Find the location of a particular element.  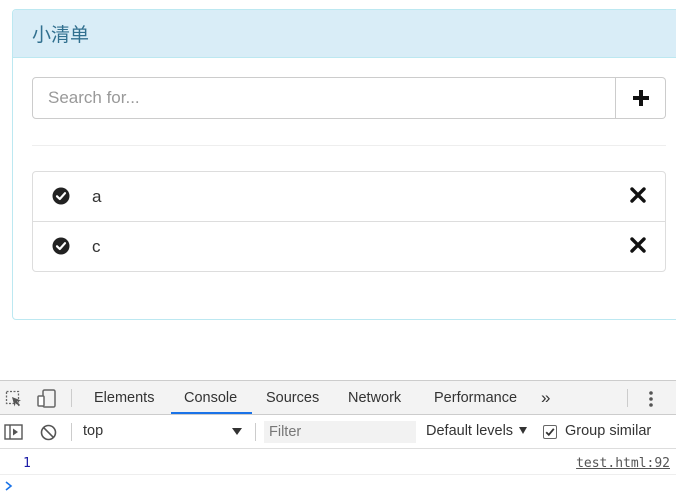

tab-network: Network is located at coordinates (374, 398).